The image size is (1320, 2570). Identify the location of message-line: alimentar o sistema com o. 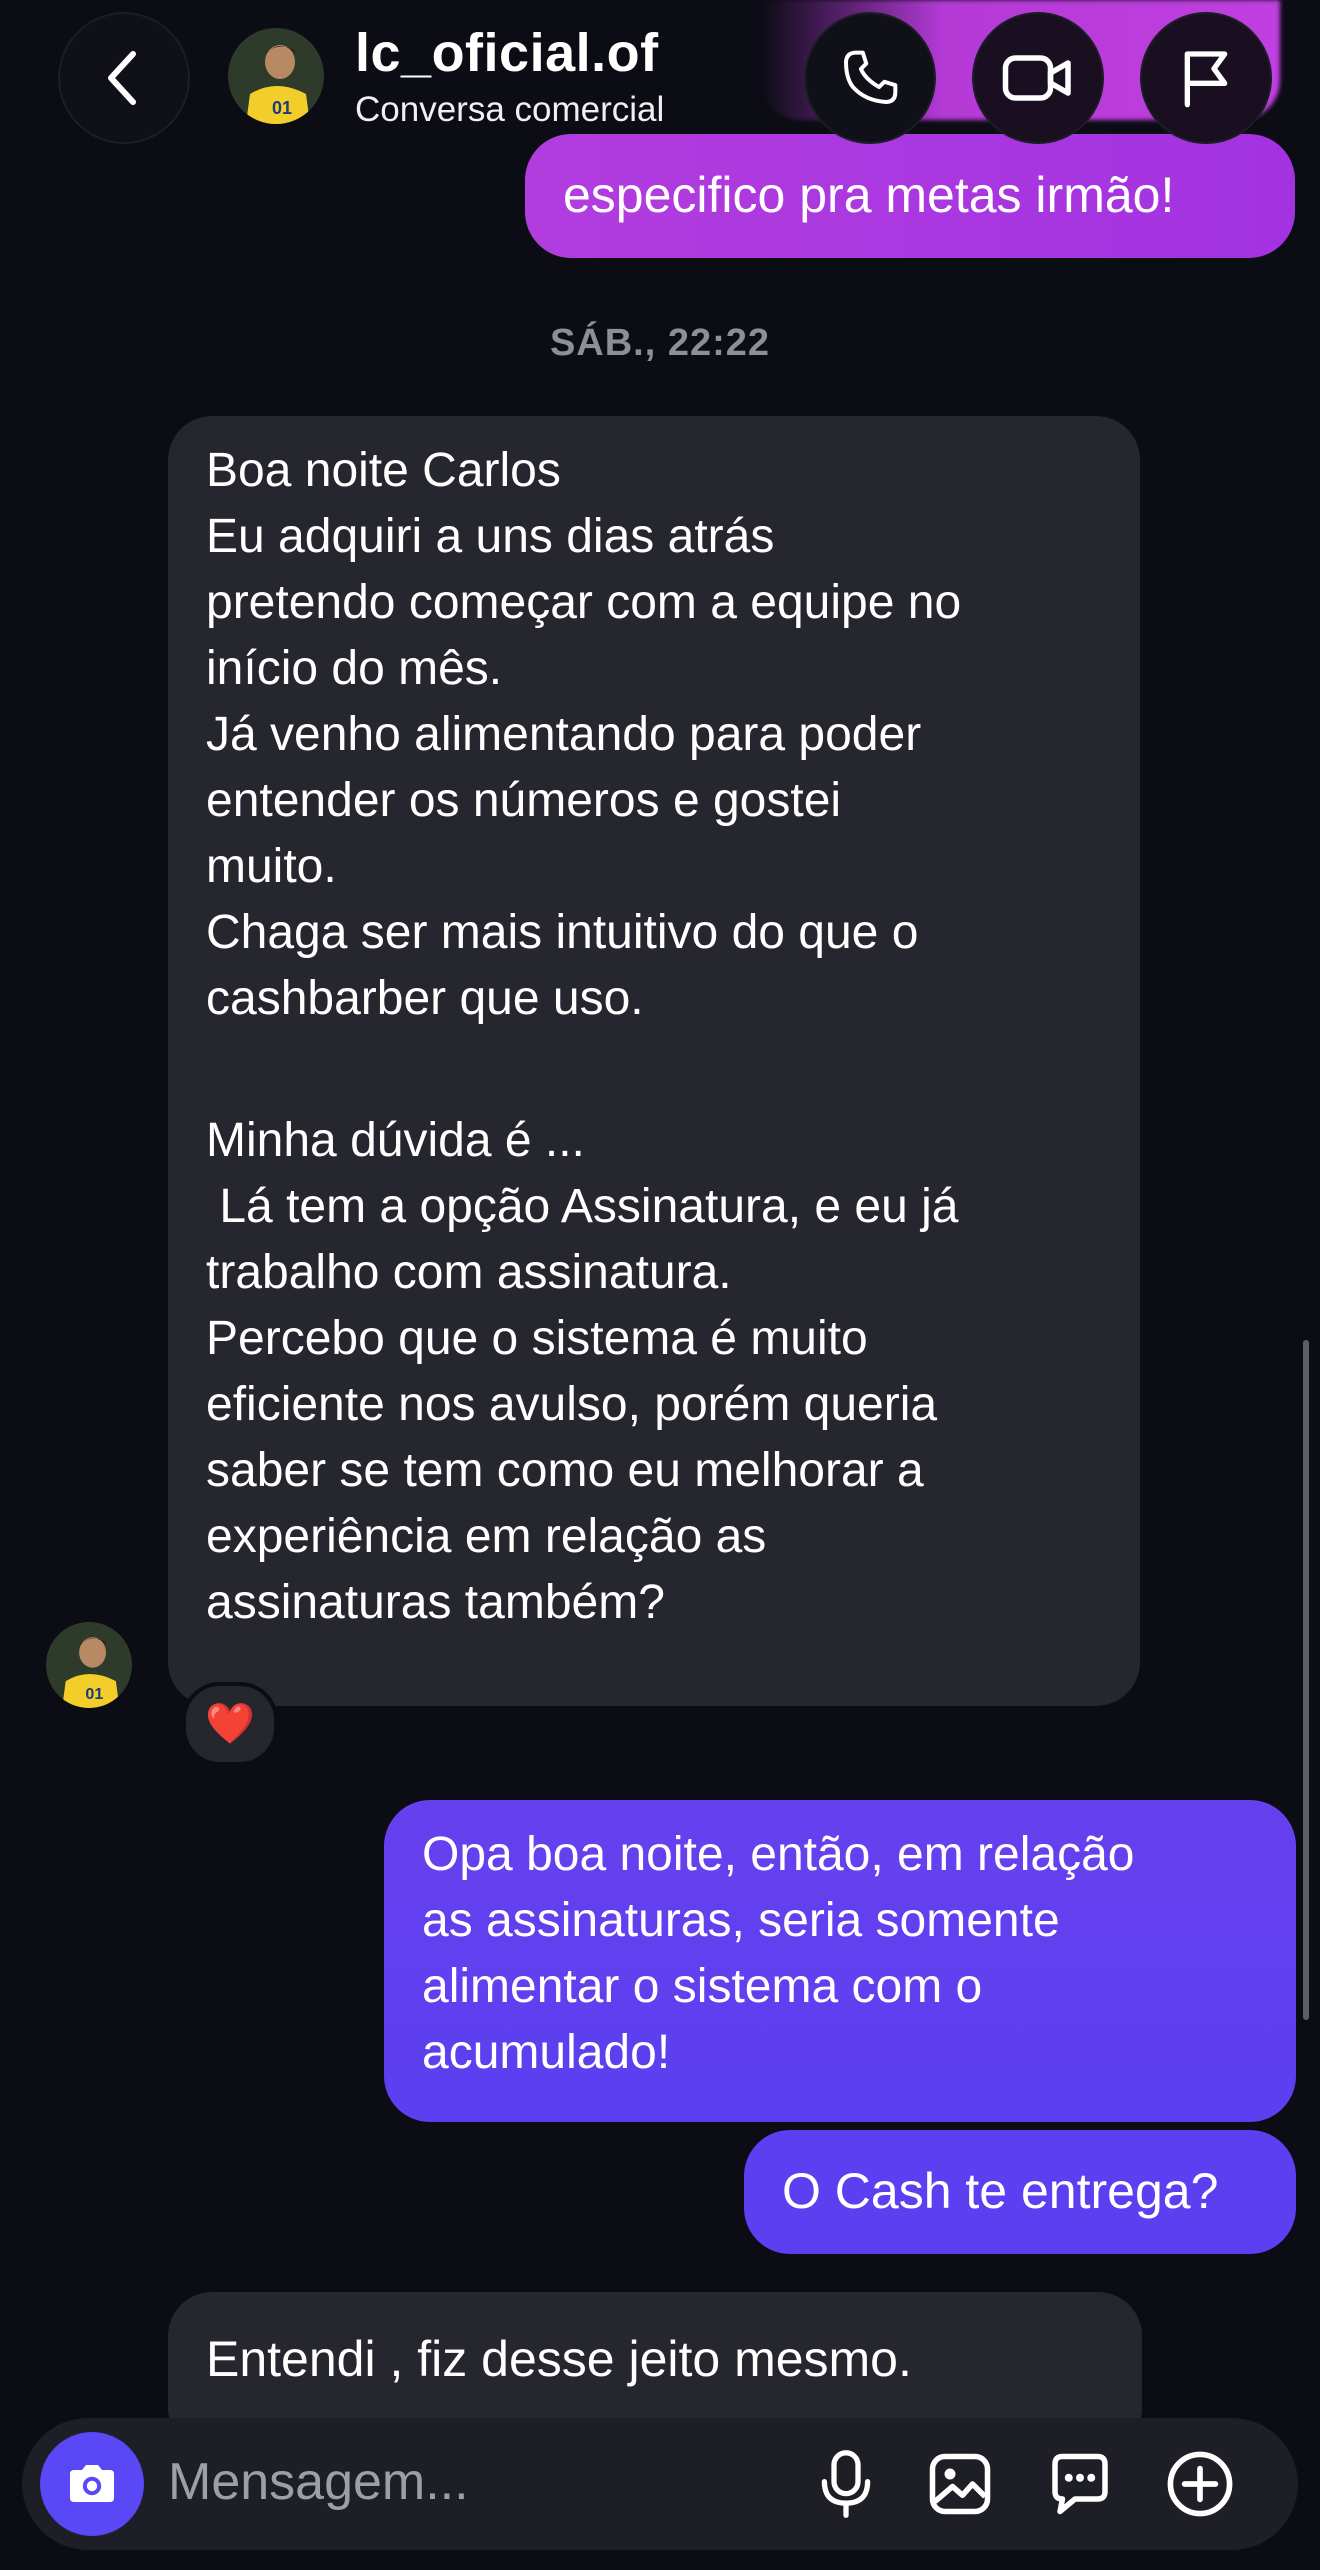
(702, 1986).